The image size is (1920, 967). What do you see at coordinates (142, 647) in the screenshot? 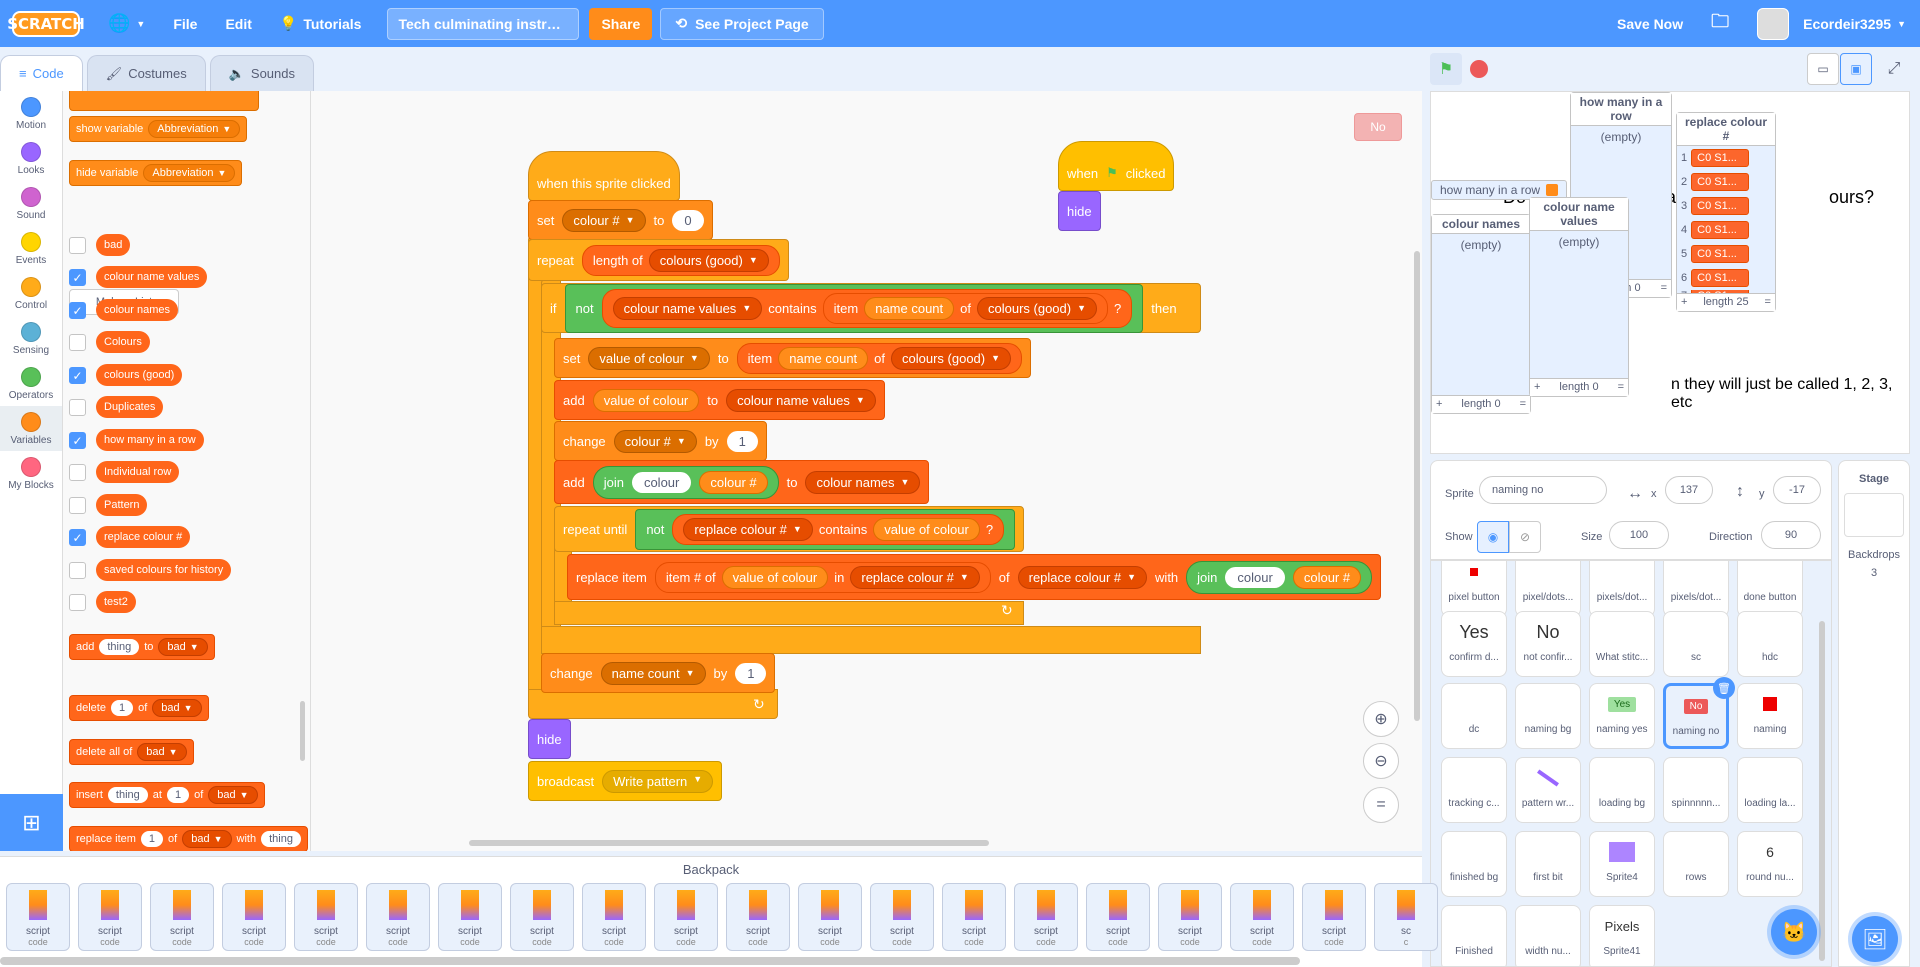
I see `add-to-list-block: add thing to bad ▼` at bounding box center [142, 647].